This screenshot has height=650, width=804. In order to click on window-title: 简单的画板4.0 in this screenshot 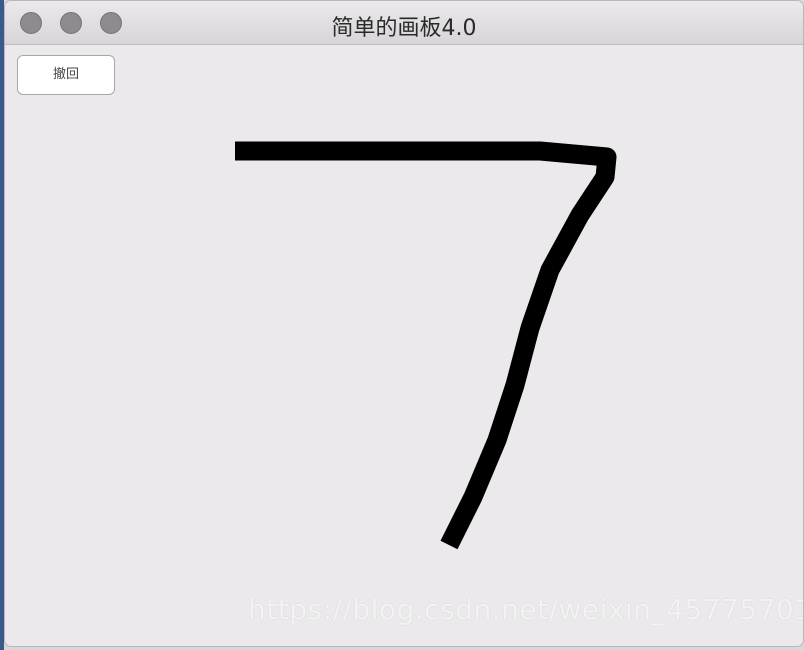, I will do `click(404, 28)`.